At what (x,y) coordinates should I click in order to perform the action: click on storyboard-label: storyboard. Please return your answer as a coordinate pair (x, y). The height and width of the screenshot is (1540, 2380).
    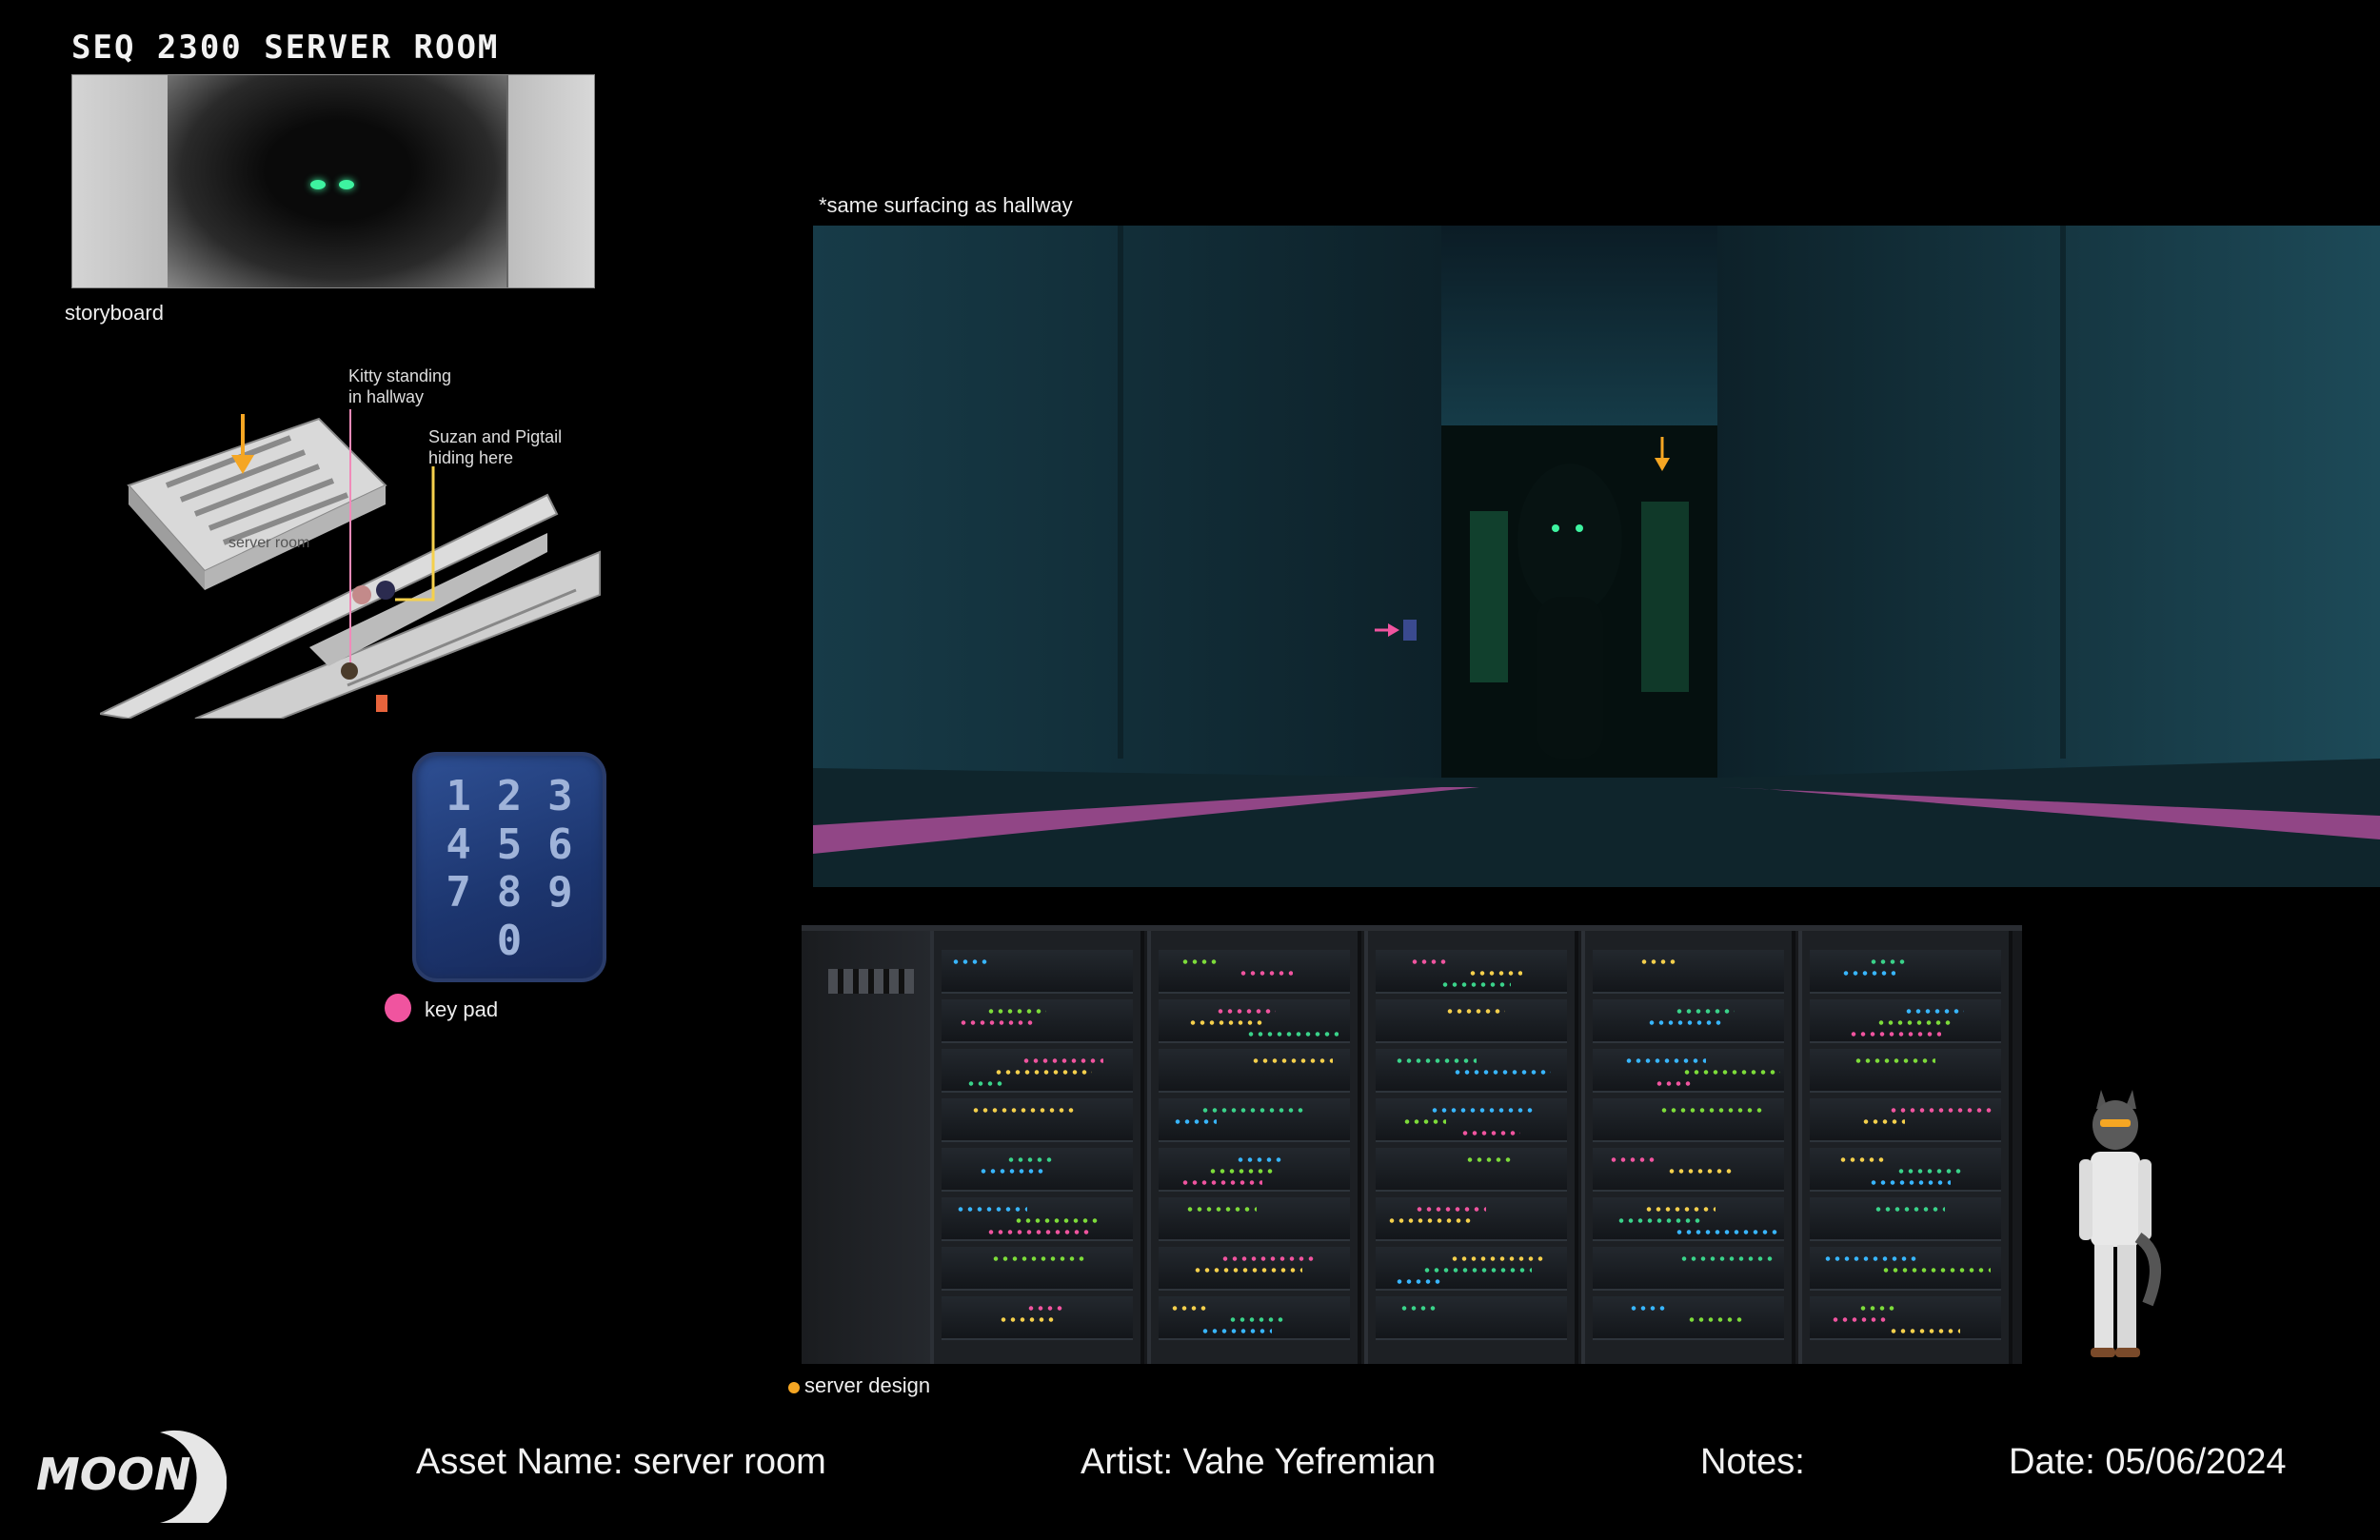
    Looking at the image, I should click on (114, 313).